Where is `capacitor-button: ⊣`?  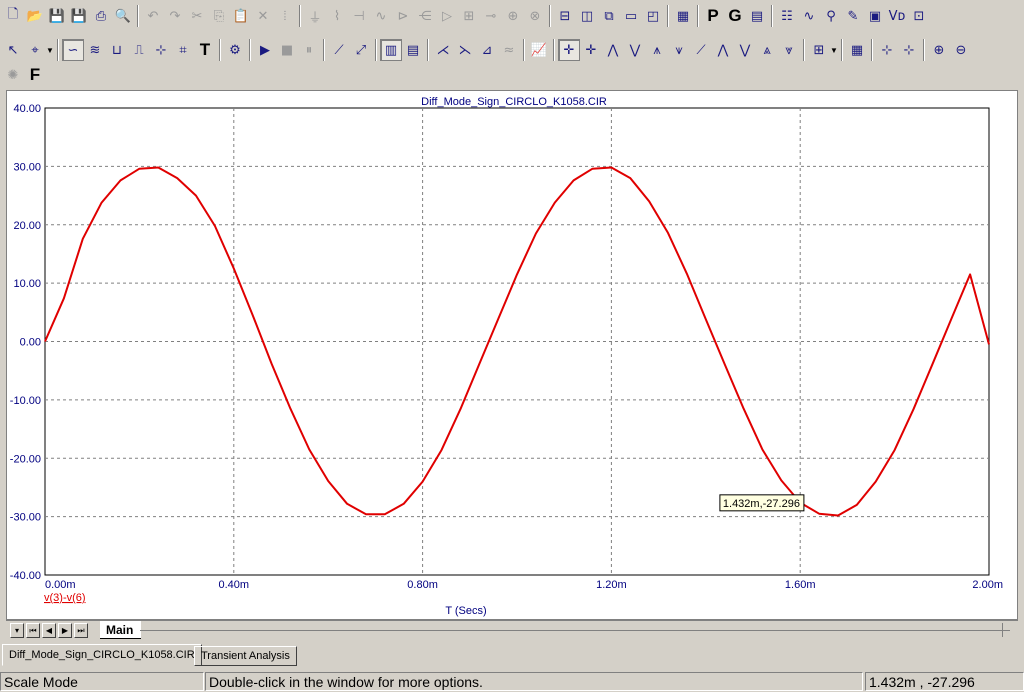 capacitor-button: ⊣ is located at coordinates (359, 16).